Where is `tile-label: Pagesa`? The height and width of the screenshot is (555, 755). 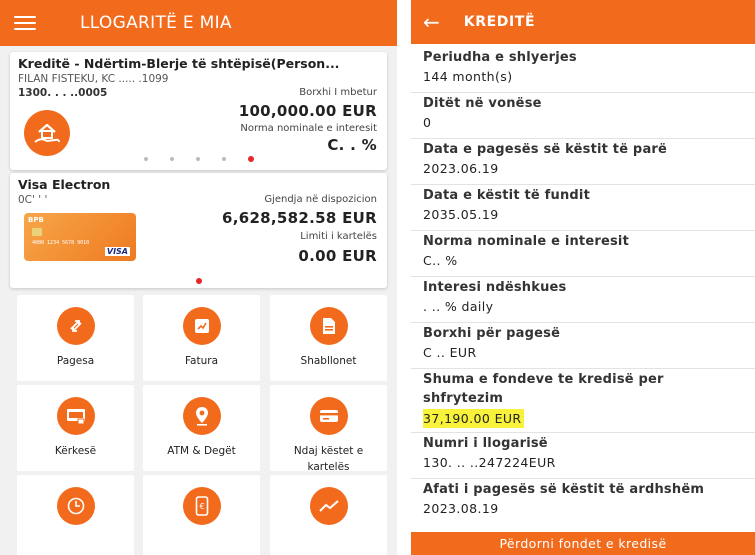 tile-label: Pagesa is located at coordinates (75, 361).